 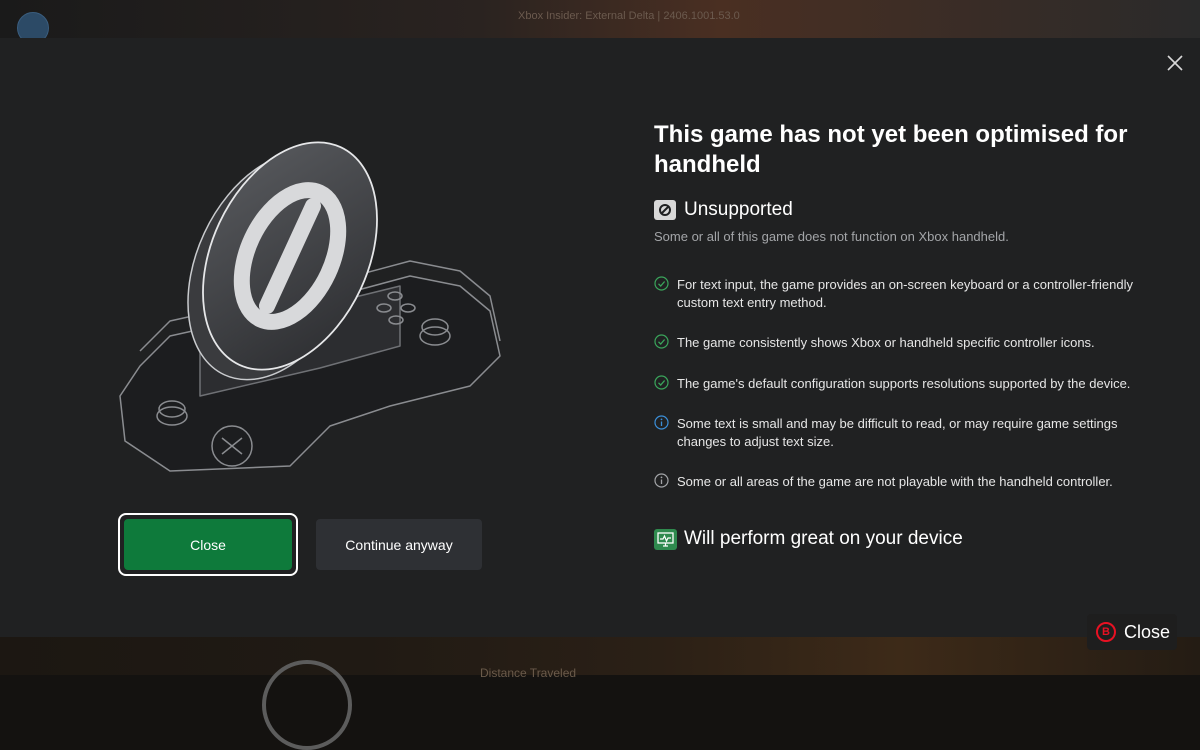 I want to click on status-row: Unsupported, so click(x=723, y=210).